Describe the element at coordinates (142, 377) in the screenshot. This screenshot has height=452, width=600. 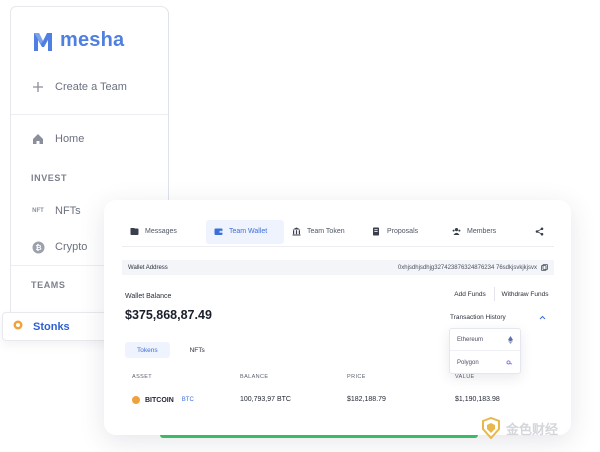
I see `column-header-asset: ASSET` at that location.